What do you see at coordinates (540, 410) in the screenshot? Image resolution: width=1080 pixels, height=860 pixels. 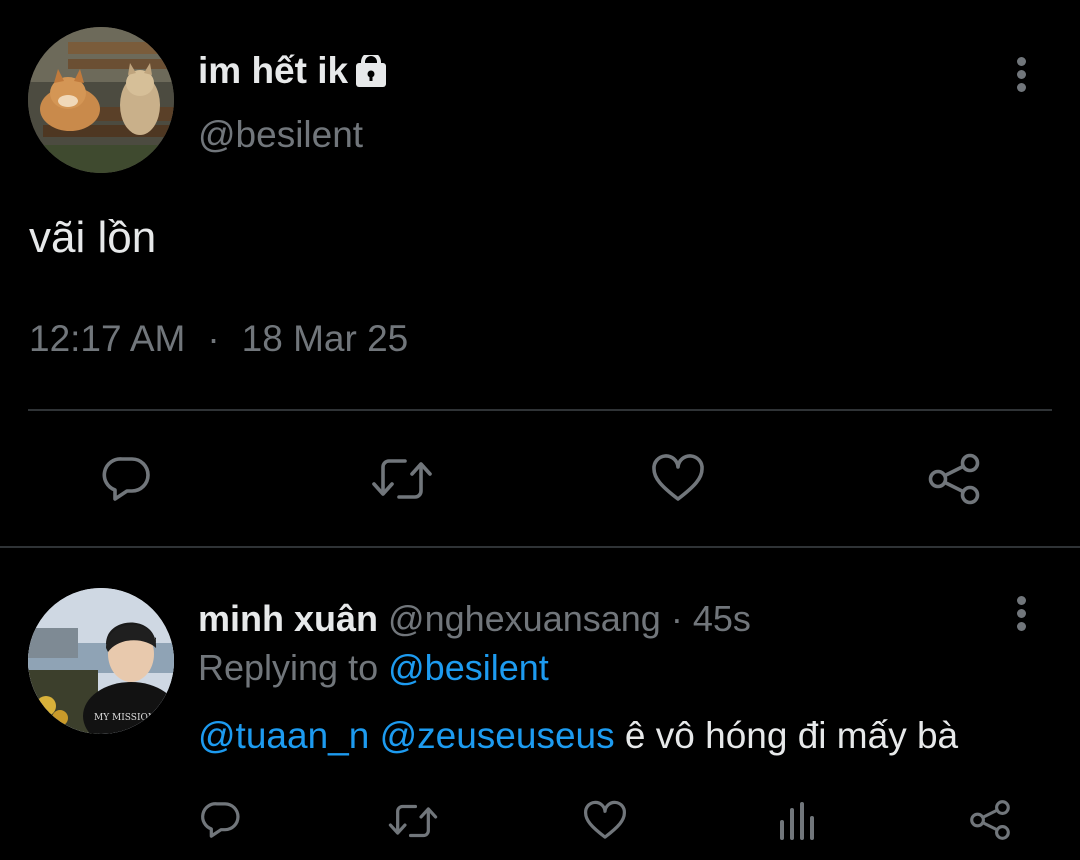 I see `divider` at bounding box center [540, 410].